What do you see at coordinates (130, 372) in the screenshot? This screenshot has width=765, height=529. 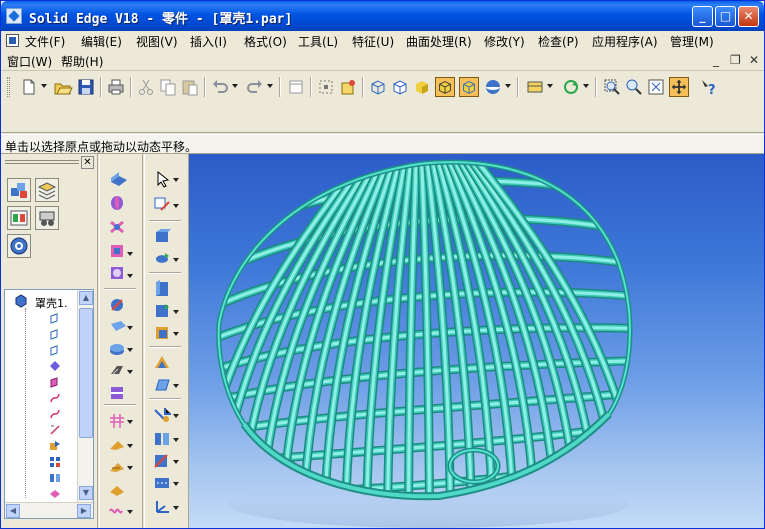 I see `draft-dropdown-arrow-icon` at bounding box center [130, 372].